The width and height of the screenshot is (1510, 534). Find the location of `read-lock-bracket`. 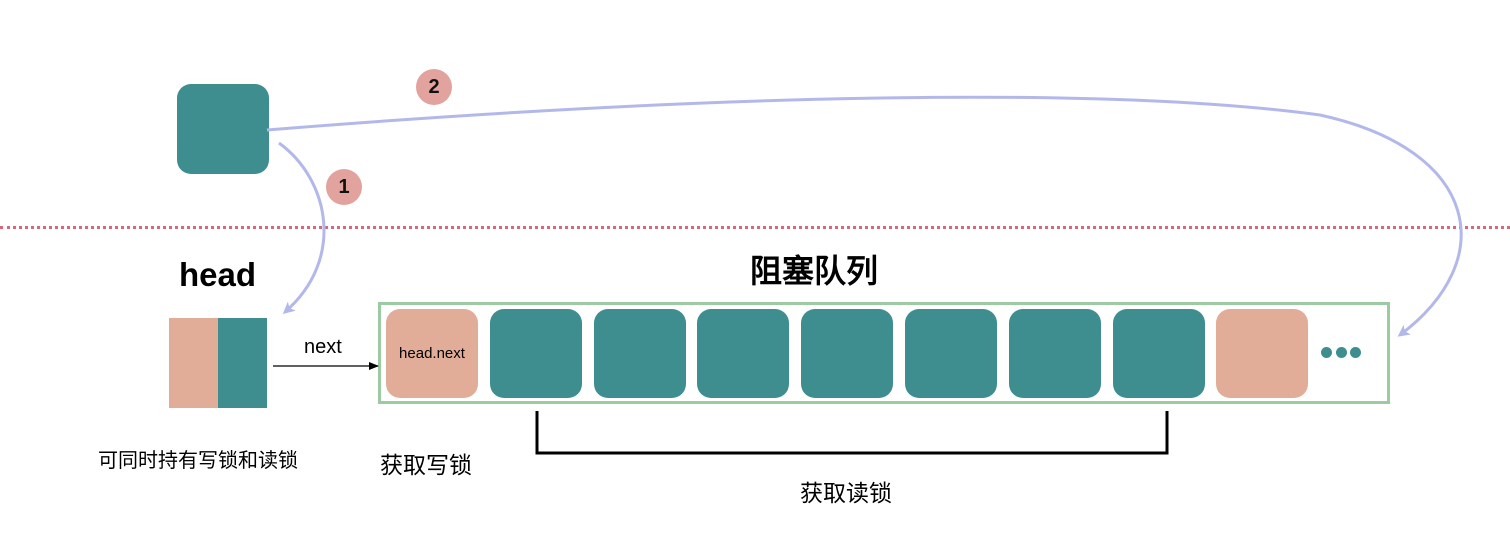

read-lock-bracket is located at coordinates (852, 433).